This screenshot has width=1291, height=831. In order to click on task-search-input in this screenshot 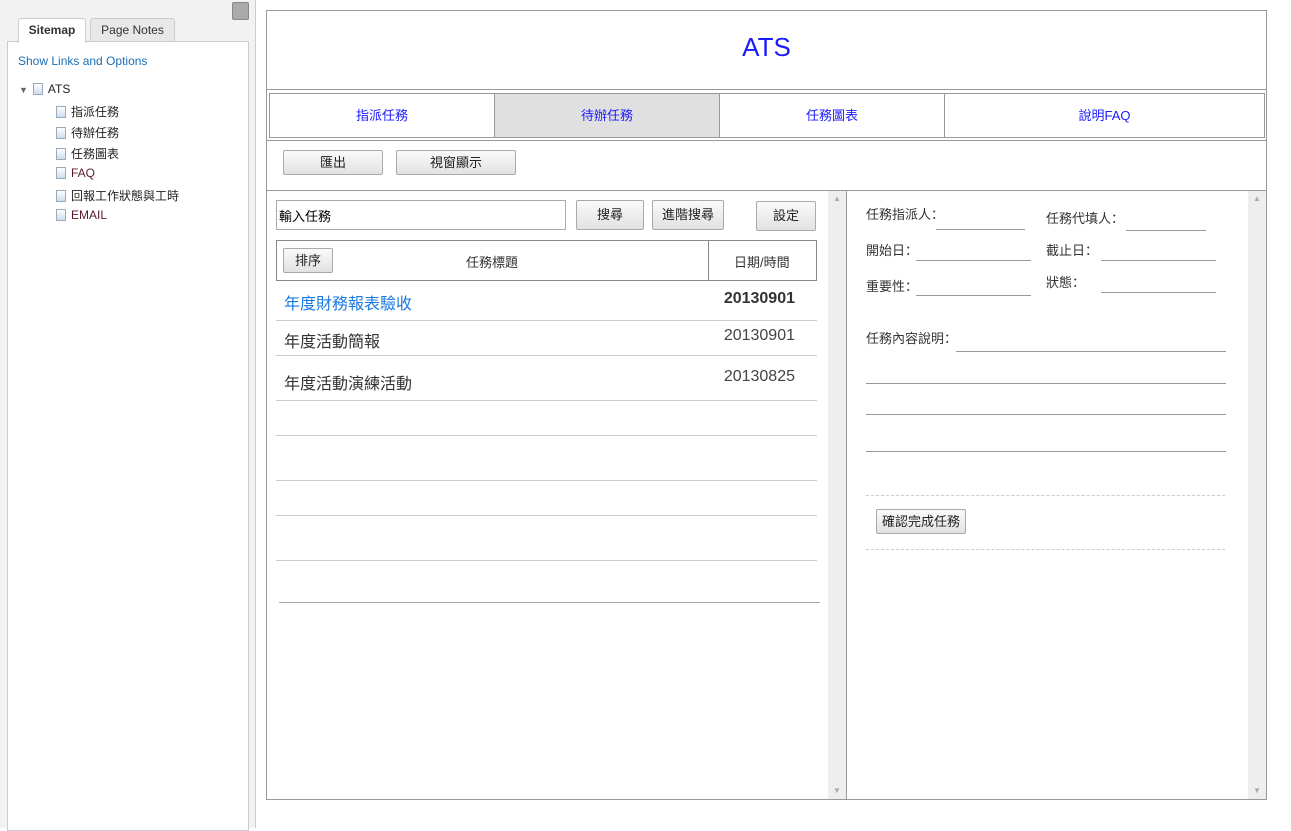, I will do `click(421, 215)`.